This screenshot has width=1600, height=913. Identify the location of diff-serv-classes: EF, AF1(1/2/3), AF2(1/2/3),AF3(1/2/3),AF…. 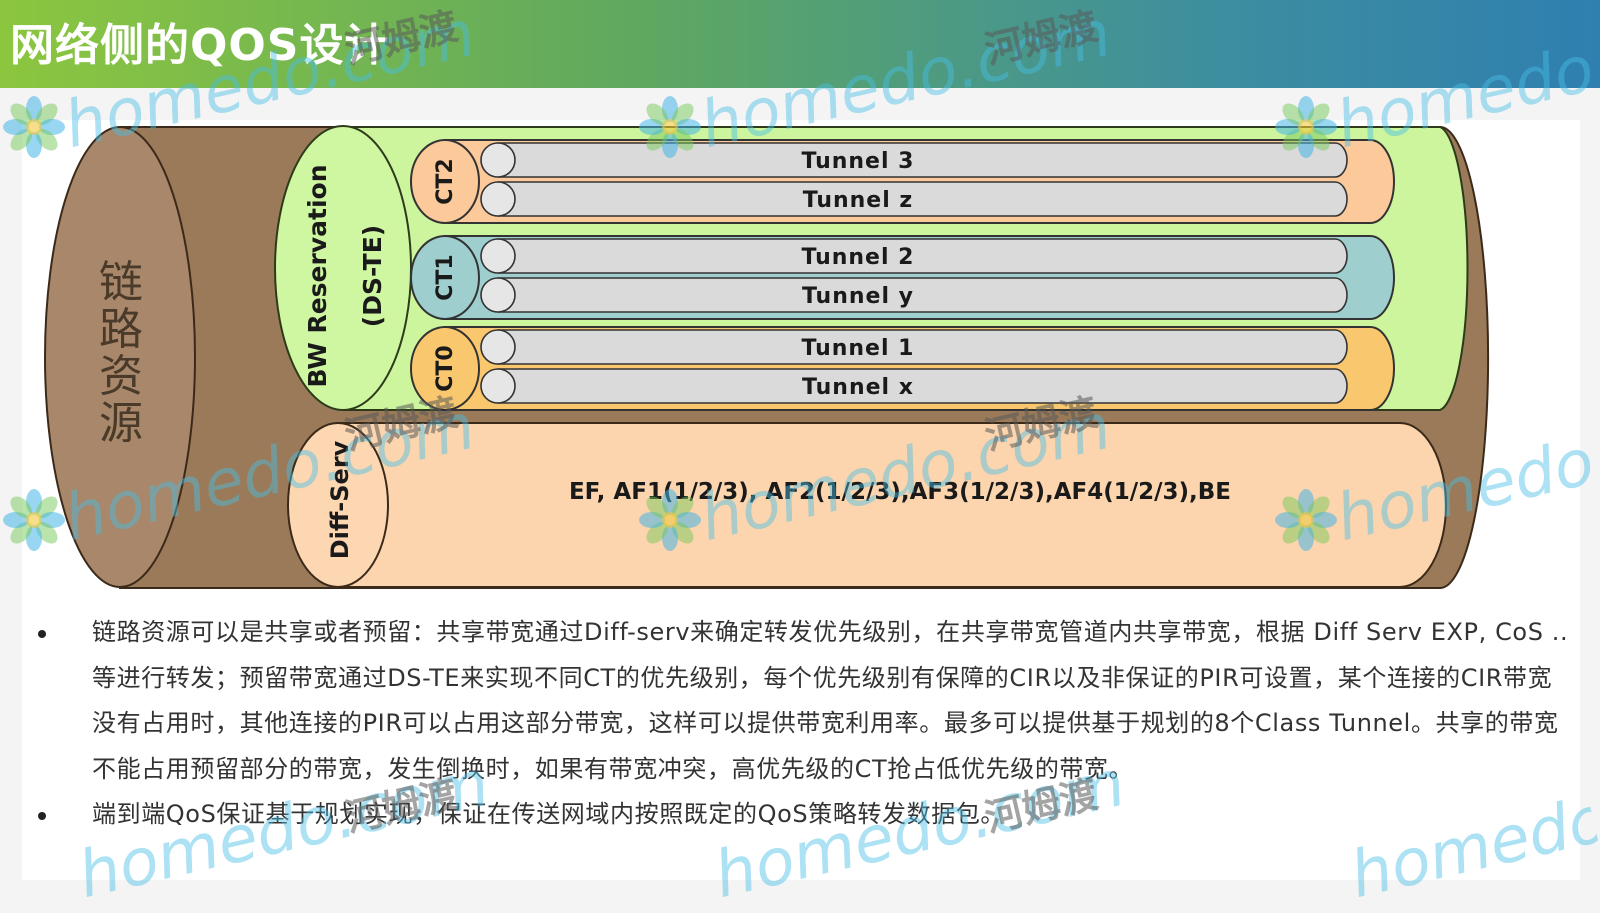
(900, 492).